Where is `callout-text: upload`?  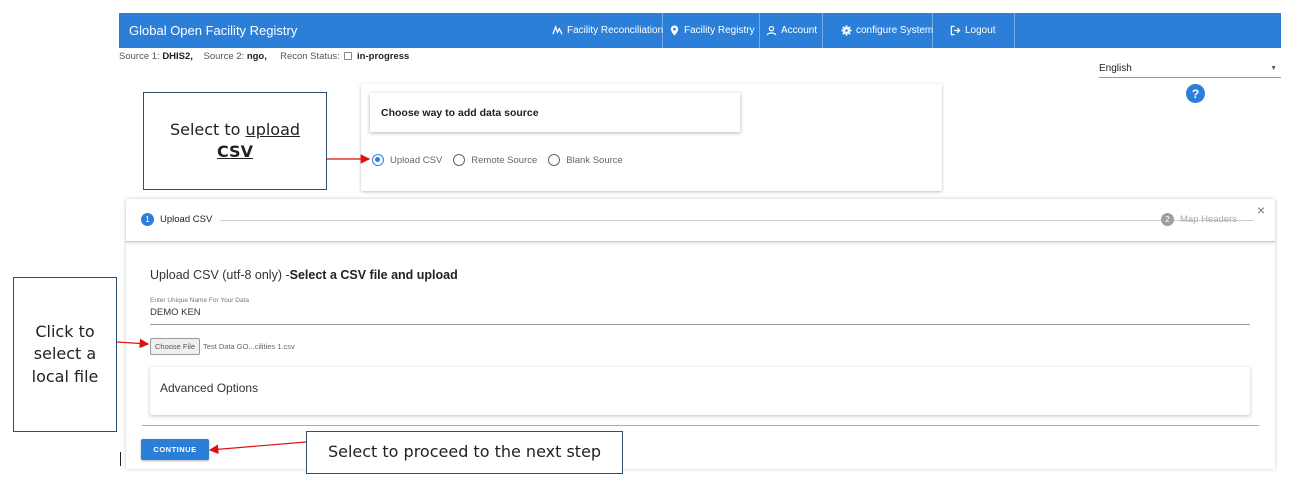 callout-text: upload is located at coordinates (273, 129).